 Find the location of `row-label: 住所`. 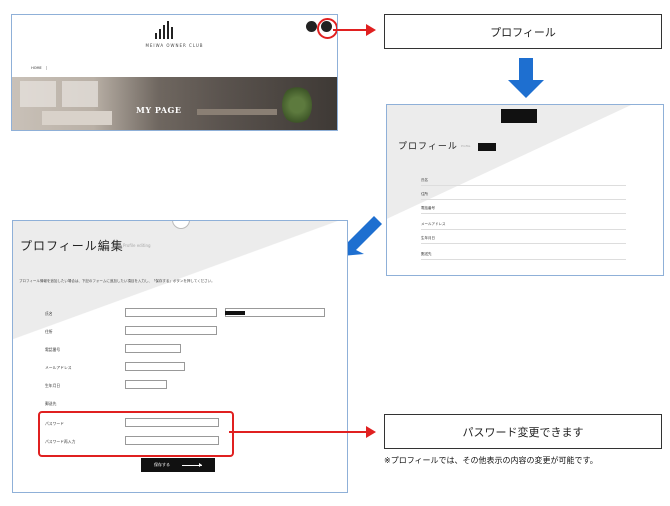

row-label: 住所 is located at coordinates (424, 194).